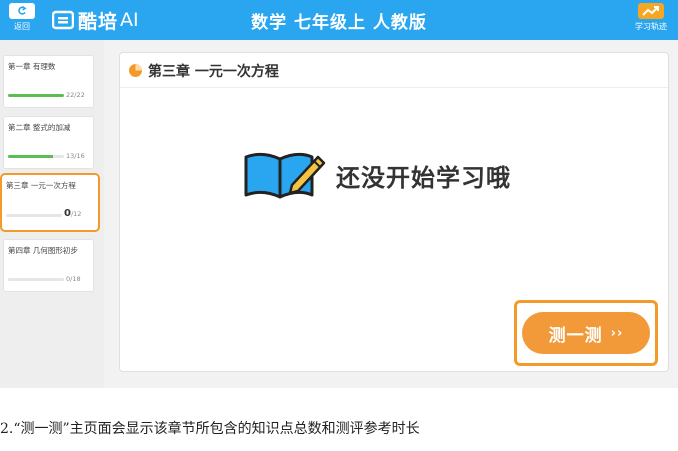 The height and width of the screenshot is (451, 678). What do you see at coordinates (651, 26) in the screenshot?
I see `learning-track-label: 学习轨迹` at bounding box center [651, 26].